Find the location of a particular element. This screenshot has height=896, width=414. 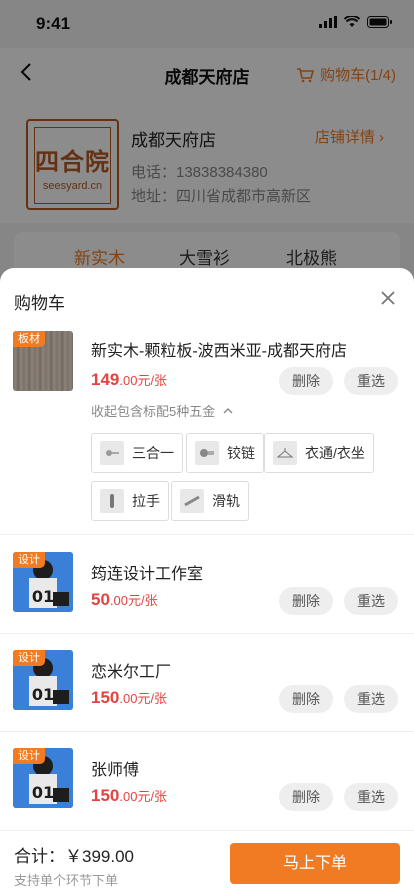

hardware-label: 拉手 is located at coordinates (146, 501).